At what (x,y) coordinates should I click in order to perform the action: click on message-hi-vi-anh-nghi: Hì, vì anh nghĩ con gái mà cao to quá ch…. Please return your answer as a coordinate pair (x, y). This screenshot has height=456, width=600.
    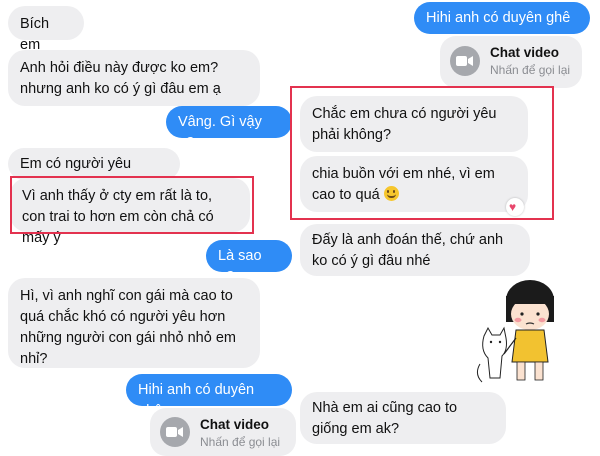
    Looking at the image, I should click on (134, 323).